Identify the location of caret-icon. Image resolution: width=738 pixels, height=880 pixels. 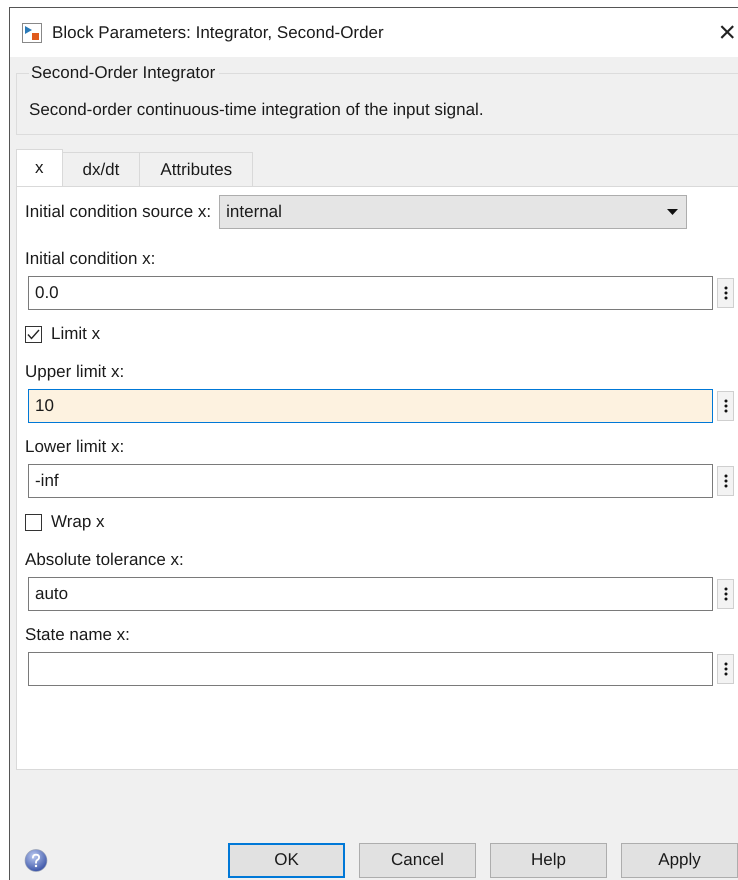
(672, 212).